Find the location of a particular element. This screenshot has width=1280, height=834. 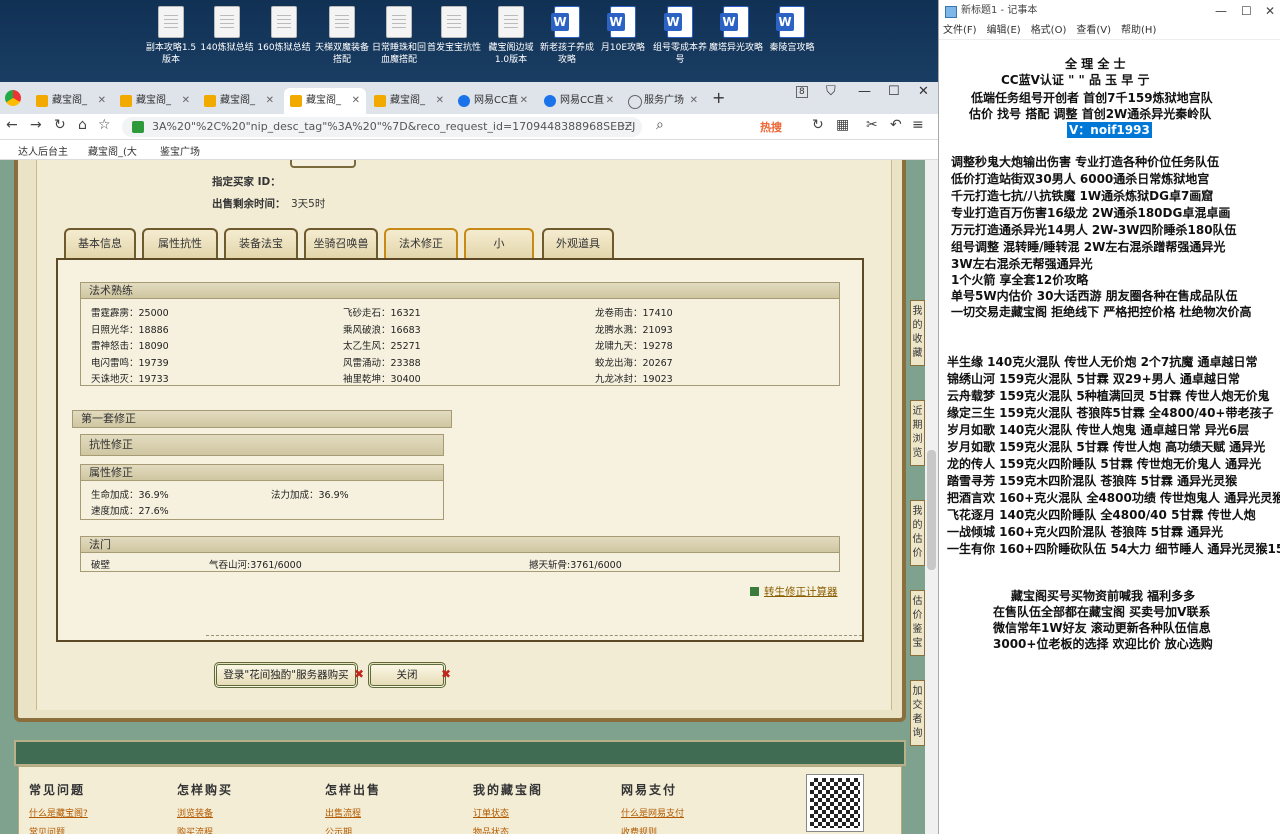

notepad-line: 1个火箭 享全套12价攻略 is located at coordinates (1020, 280).